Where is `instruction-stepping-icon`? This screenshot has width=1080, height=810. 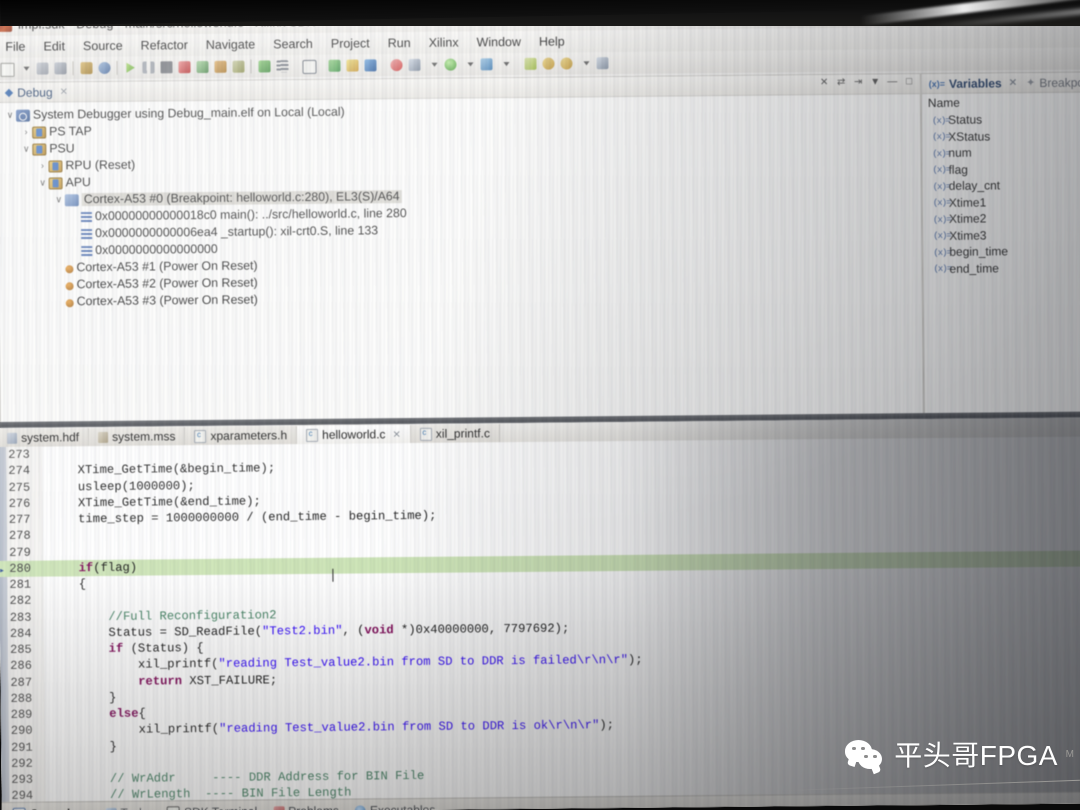
instruction-stepping-icon is located at coordinates (263, 66).